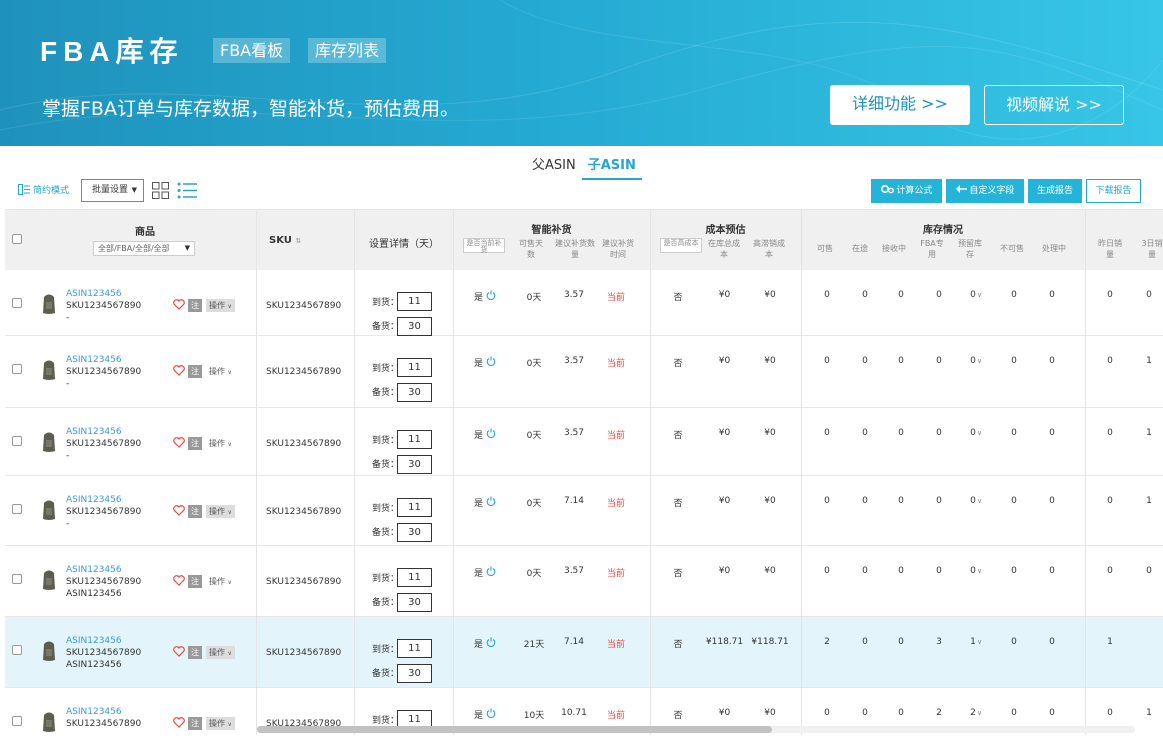  Describe the element at coordinates (1054, 105) in the screenshot. I see `video-explain-button: 视频解说 >>` at that location.